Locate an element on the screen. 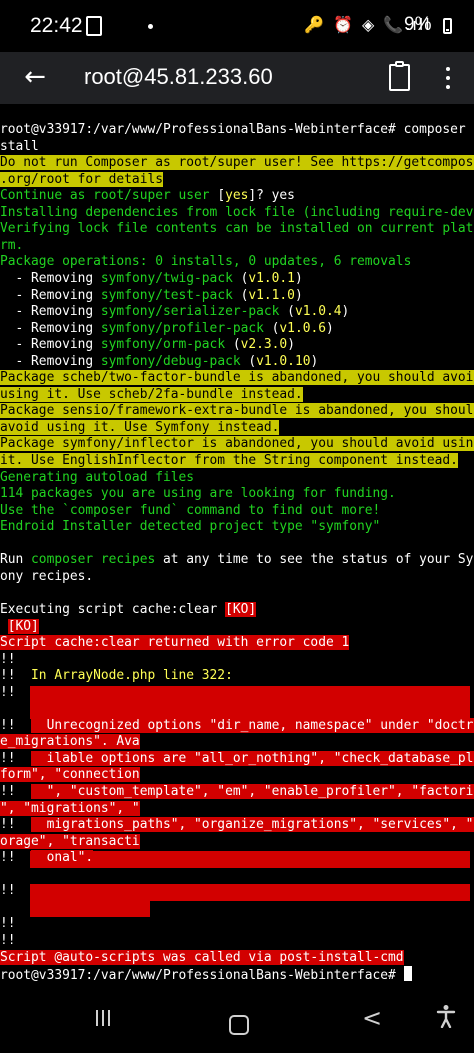 The height and width of the screenshot is (1053, 474). battery-icon is located at coordinates (447, 26).